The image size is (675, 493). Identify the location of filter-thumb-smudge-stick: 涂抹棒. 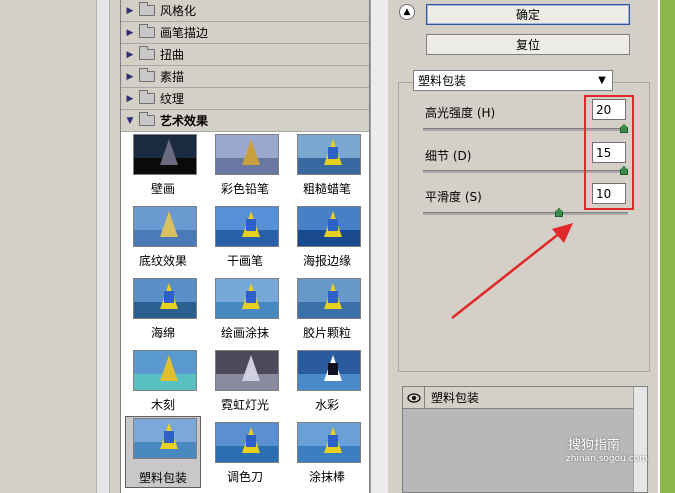
(327, 454).